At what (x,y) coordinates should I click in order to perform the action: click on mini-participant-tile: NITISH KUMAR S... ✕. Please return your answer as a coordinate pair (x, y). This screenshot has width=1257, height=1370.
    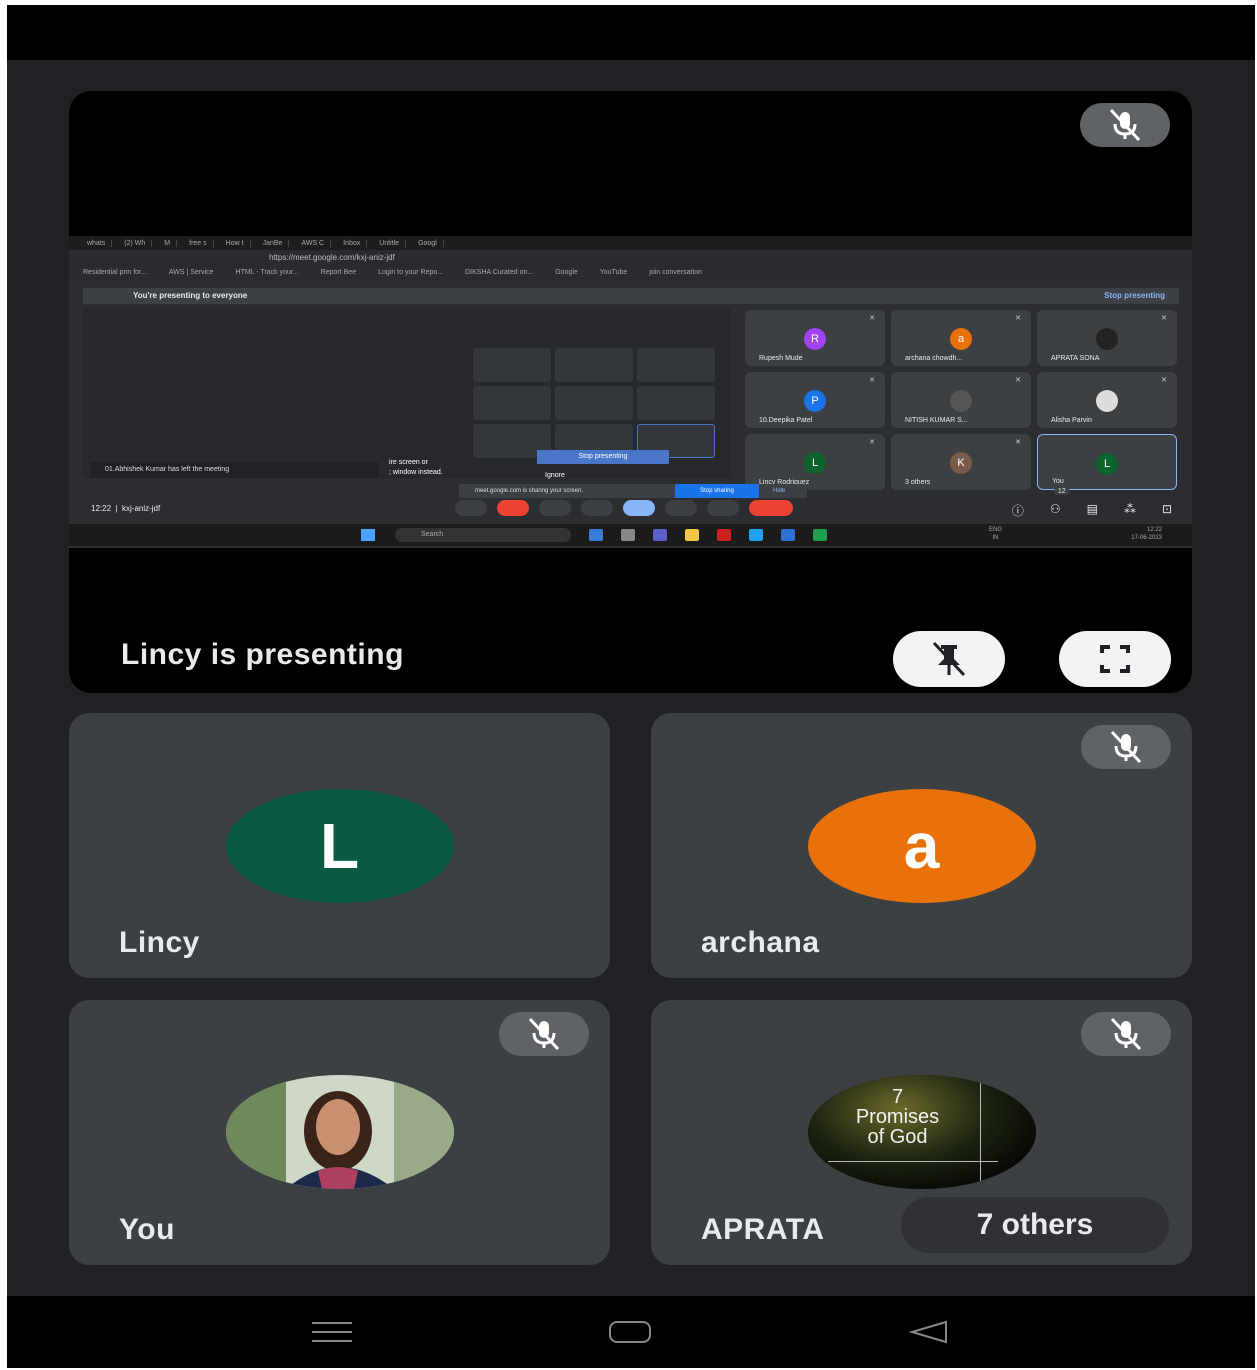
    Looking at the image, I should click on (961, 400).